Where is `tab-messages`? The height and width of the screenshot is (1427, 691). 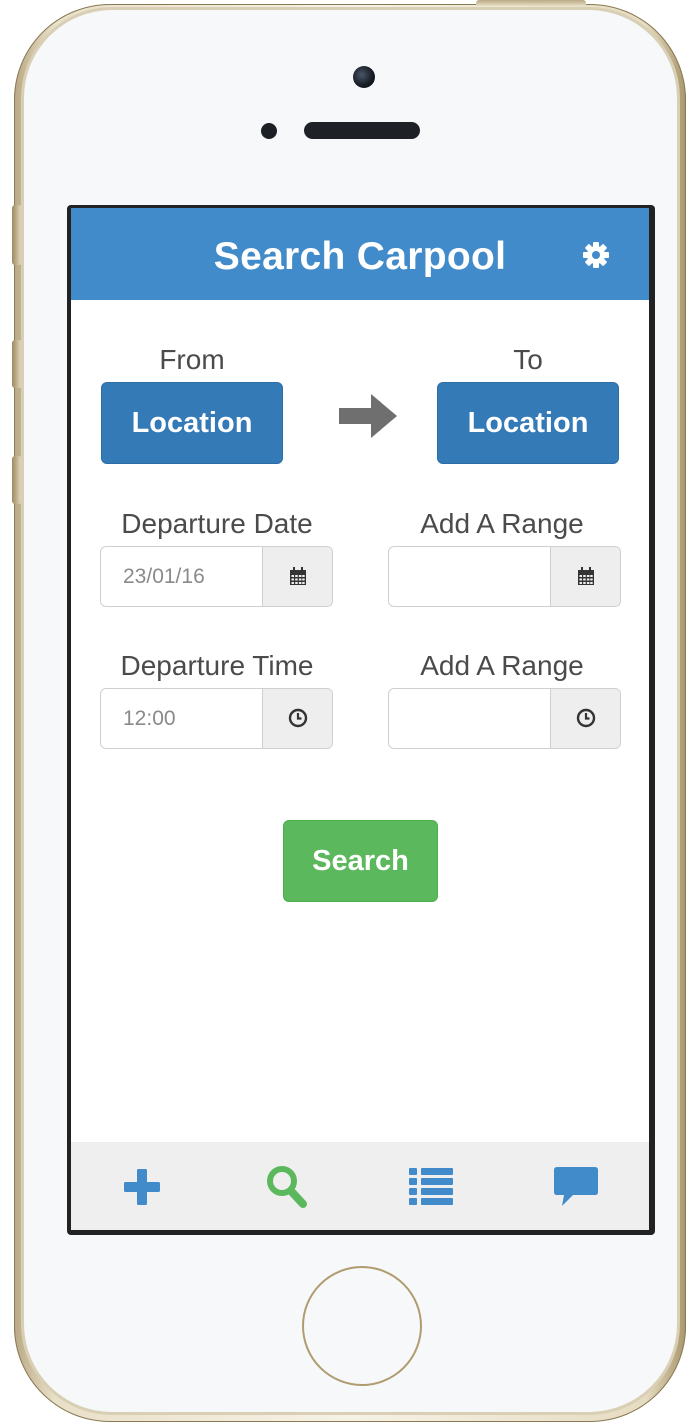
tab-messages is located at coordinates (575, 1186).